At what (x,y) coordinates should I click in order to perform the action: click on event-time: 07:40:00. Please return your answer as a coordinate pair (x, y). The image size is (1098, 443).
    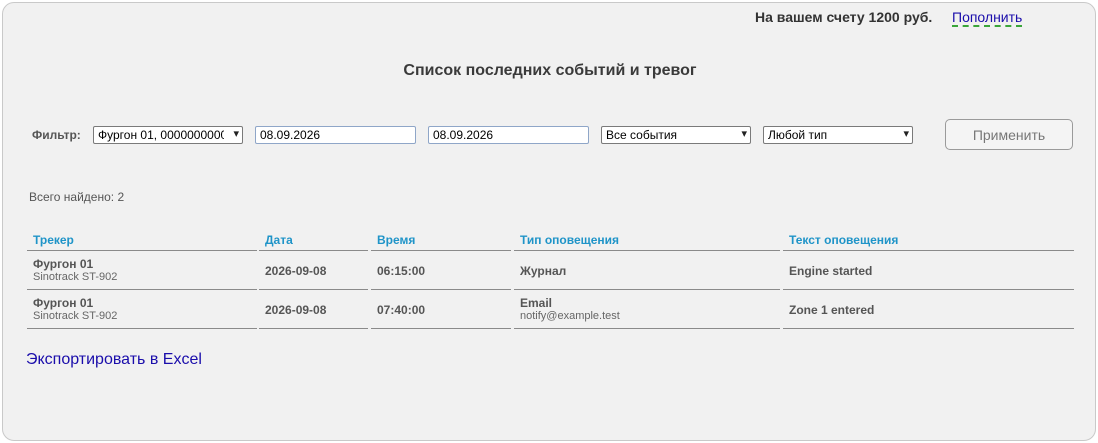
    Looking at the image, I should click on (401, 310).